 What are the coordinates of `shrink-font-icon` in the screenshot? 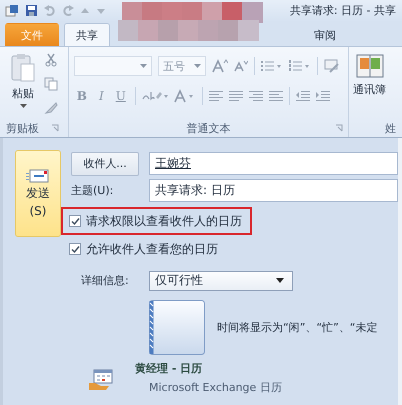 It's located at (241, 66).